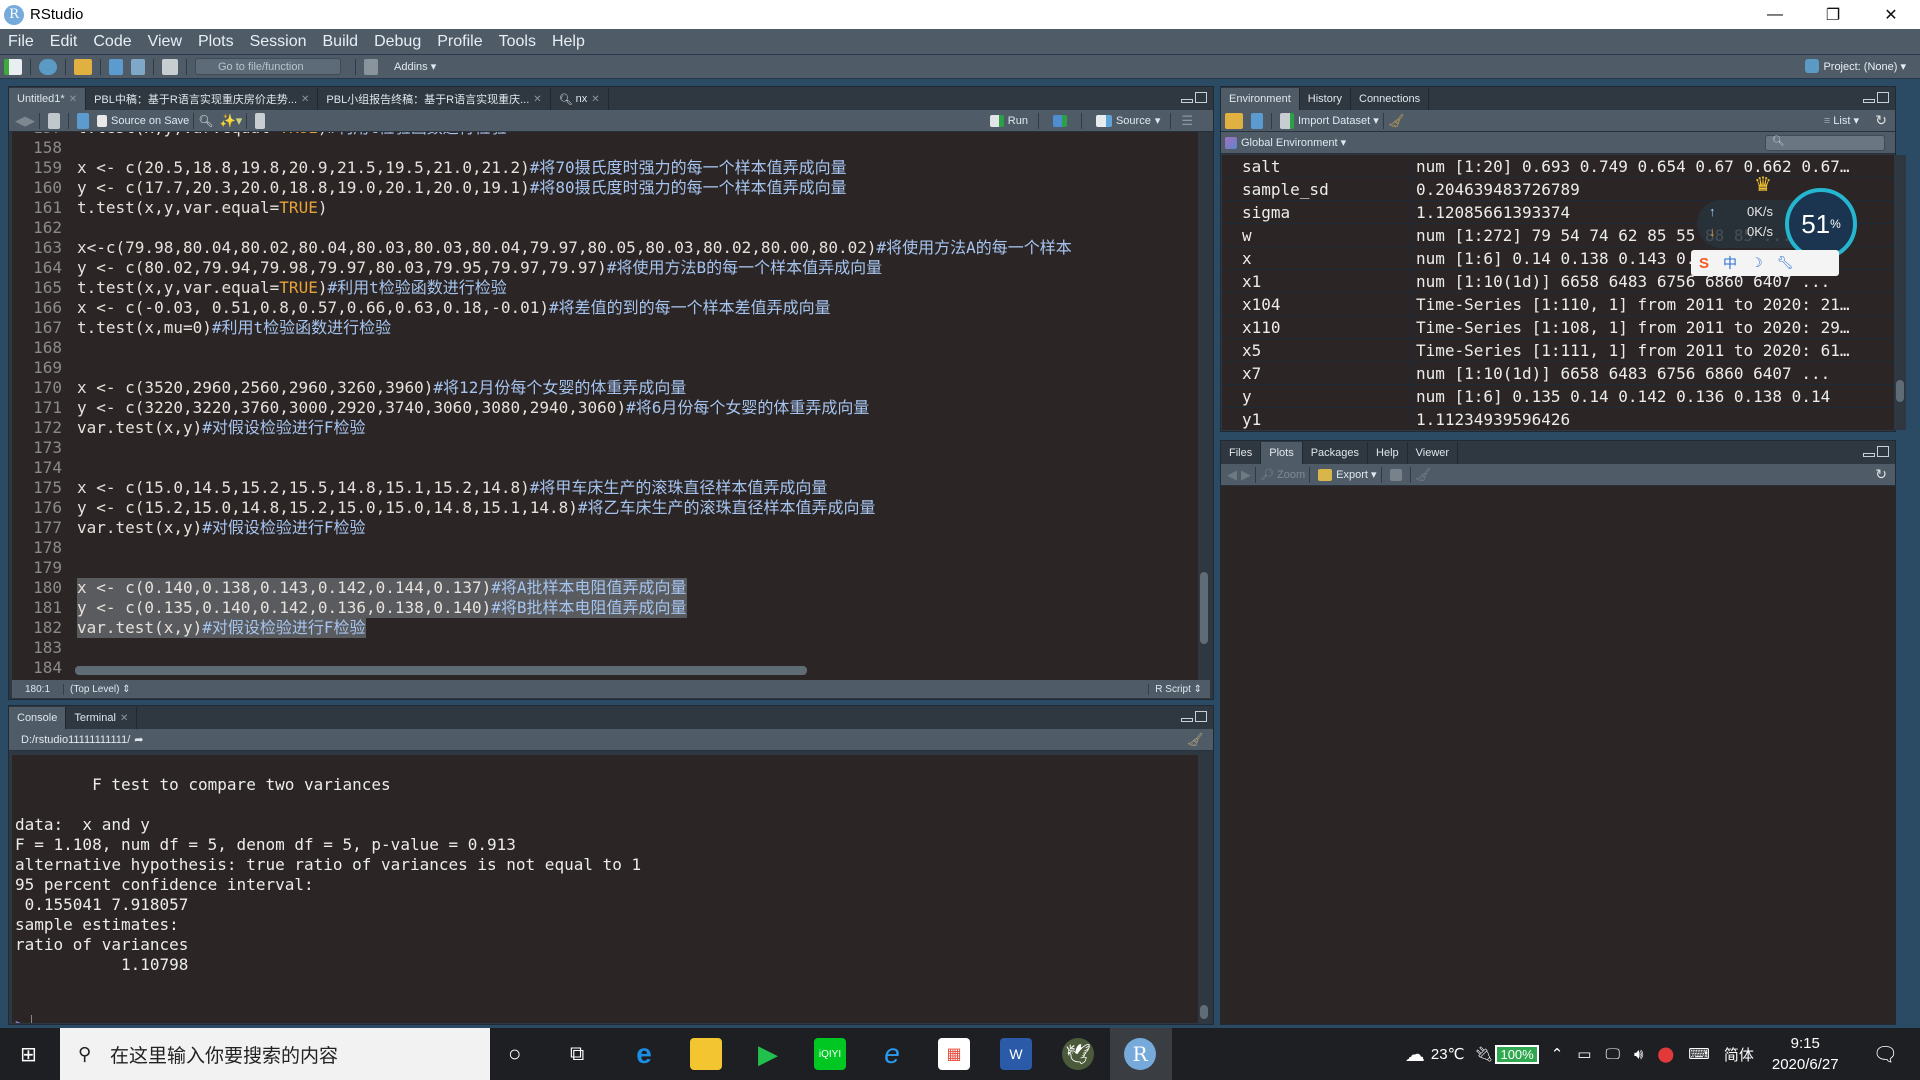  What do you see at coordinates (1517, 1054) in the screenshot?
I see `battery-indicator: 100%` at bounding box center [1517, 1054].